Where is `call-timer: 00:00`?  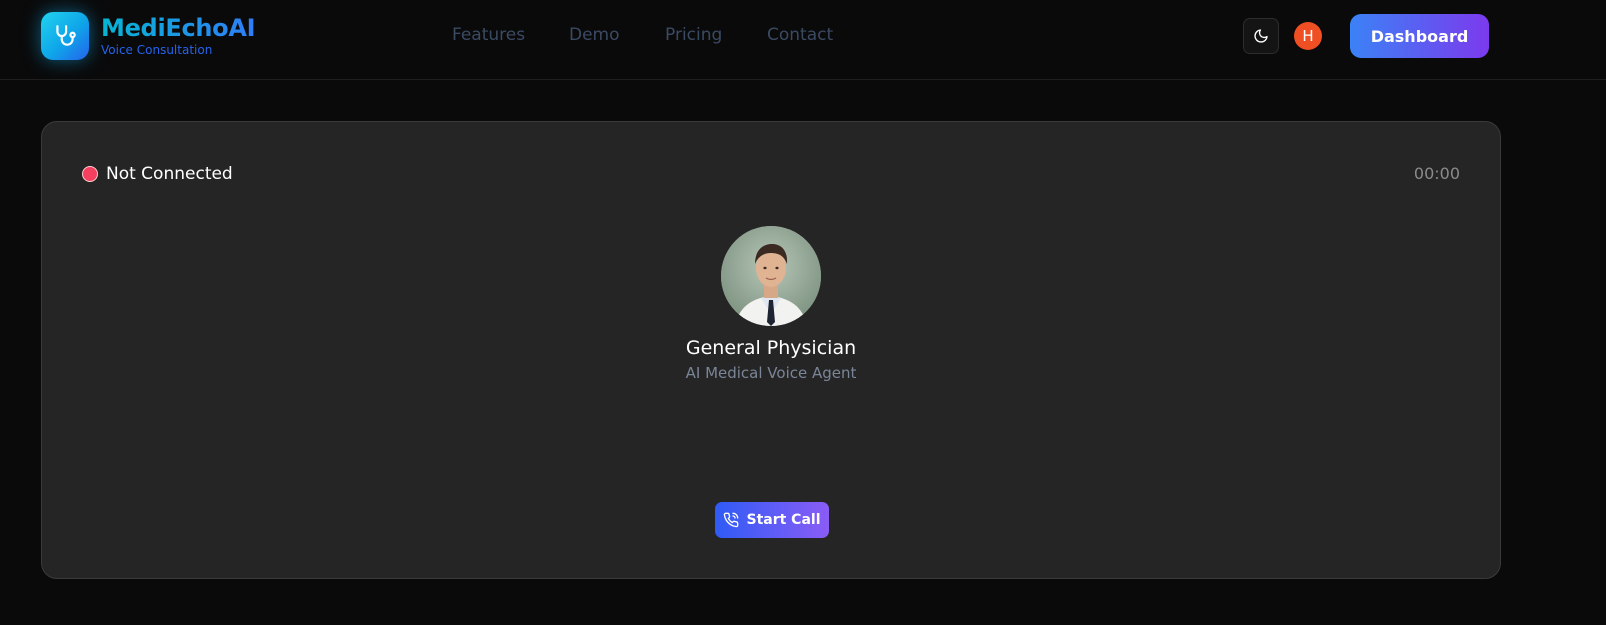 call-timer: 00:00 is located at coordinates (1436, 173).